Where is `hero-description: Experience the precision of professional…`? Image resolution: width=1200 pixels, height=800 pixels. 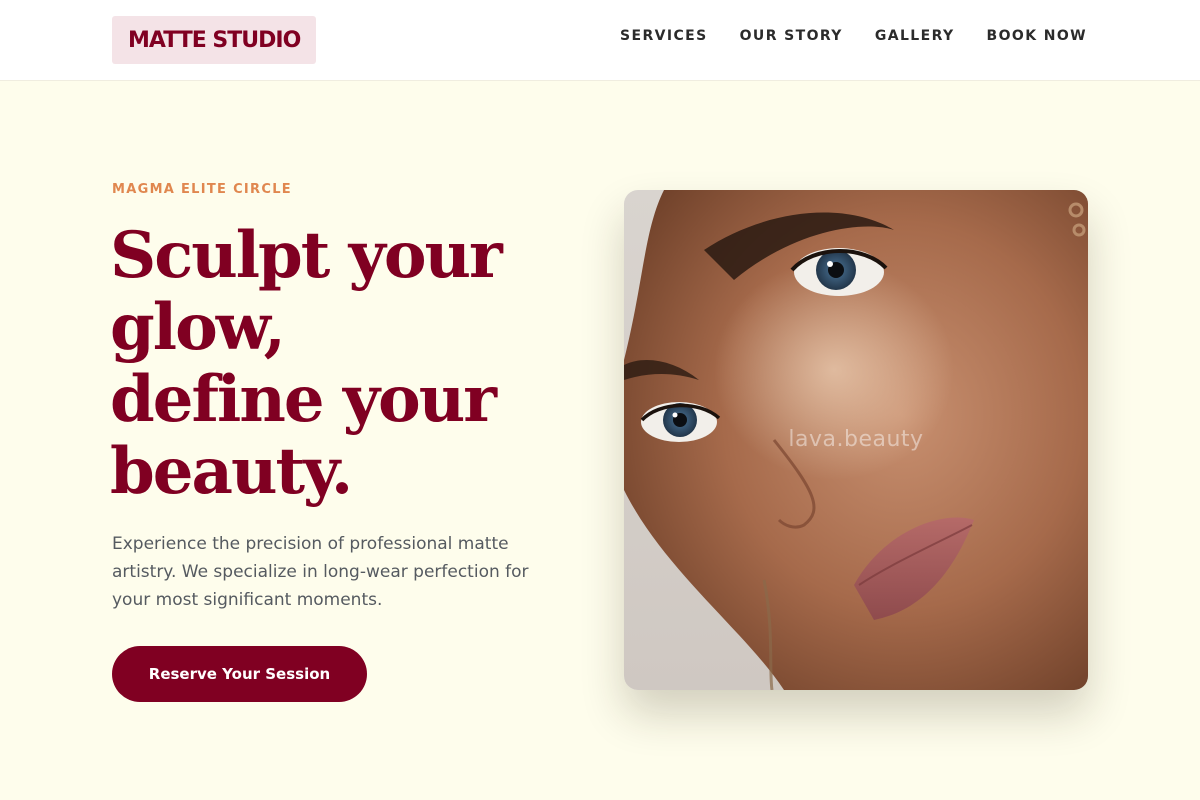 hero-description: Experience the precision of professional… is located at coordinates (320, 572).